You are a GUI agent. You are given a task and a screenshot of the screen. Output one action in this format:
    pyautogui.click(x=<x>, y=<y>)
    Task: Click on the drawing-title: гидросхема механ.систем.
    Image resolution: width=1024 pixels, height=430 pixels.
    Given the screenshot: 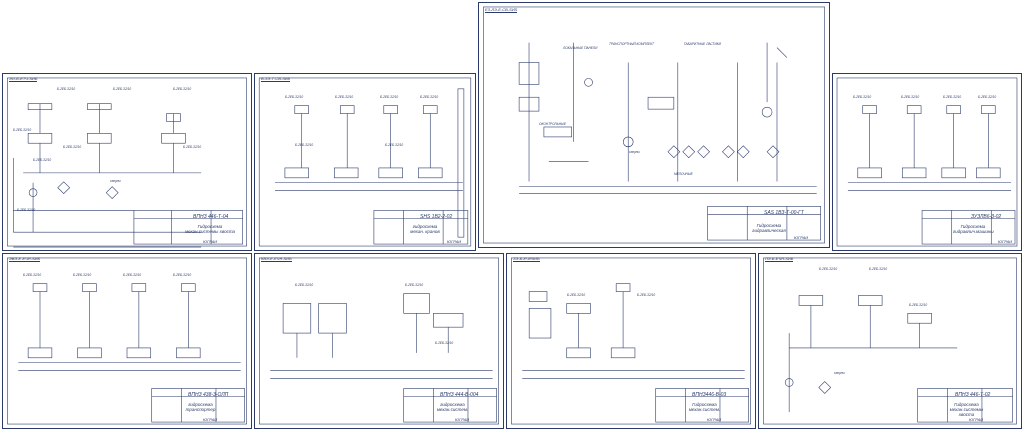 What is the action you would take?
    pyautogui.click(x=452, y=407)
    